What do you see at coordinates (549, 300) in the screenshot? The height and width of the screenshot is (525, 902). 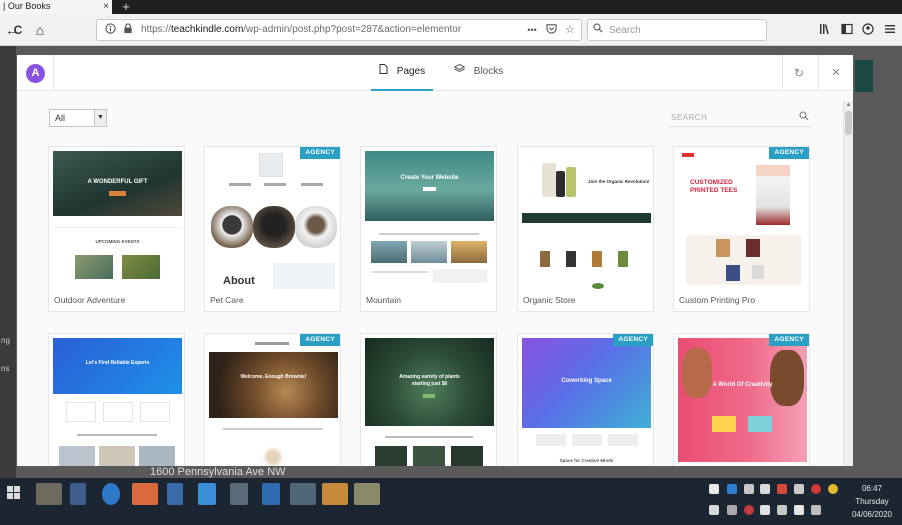 I see `template-name: Organic Store` at bounding box center [549, 300].